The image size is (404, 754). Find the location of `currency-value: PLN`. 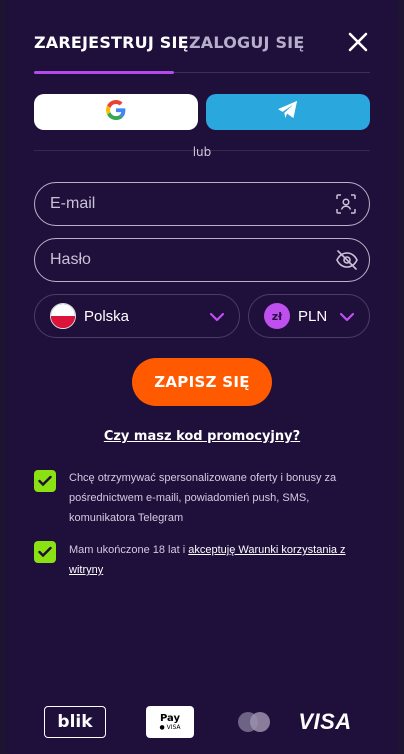

currency-value: PLN is located at coordinates (313, 316).